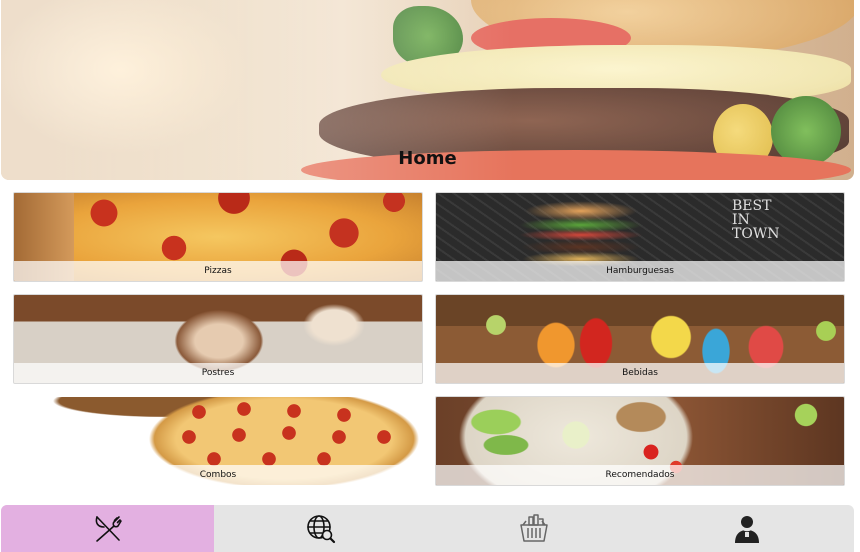  Describe the element at coordinates (640, 237) in the screenshot. I see `category-card-hamburguesas: Hamburguesas` at that location.